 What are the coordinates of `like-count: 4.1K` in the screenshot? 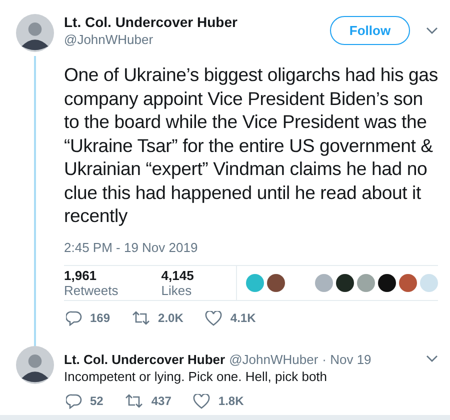 It's located at (243, 318).